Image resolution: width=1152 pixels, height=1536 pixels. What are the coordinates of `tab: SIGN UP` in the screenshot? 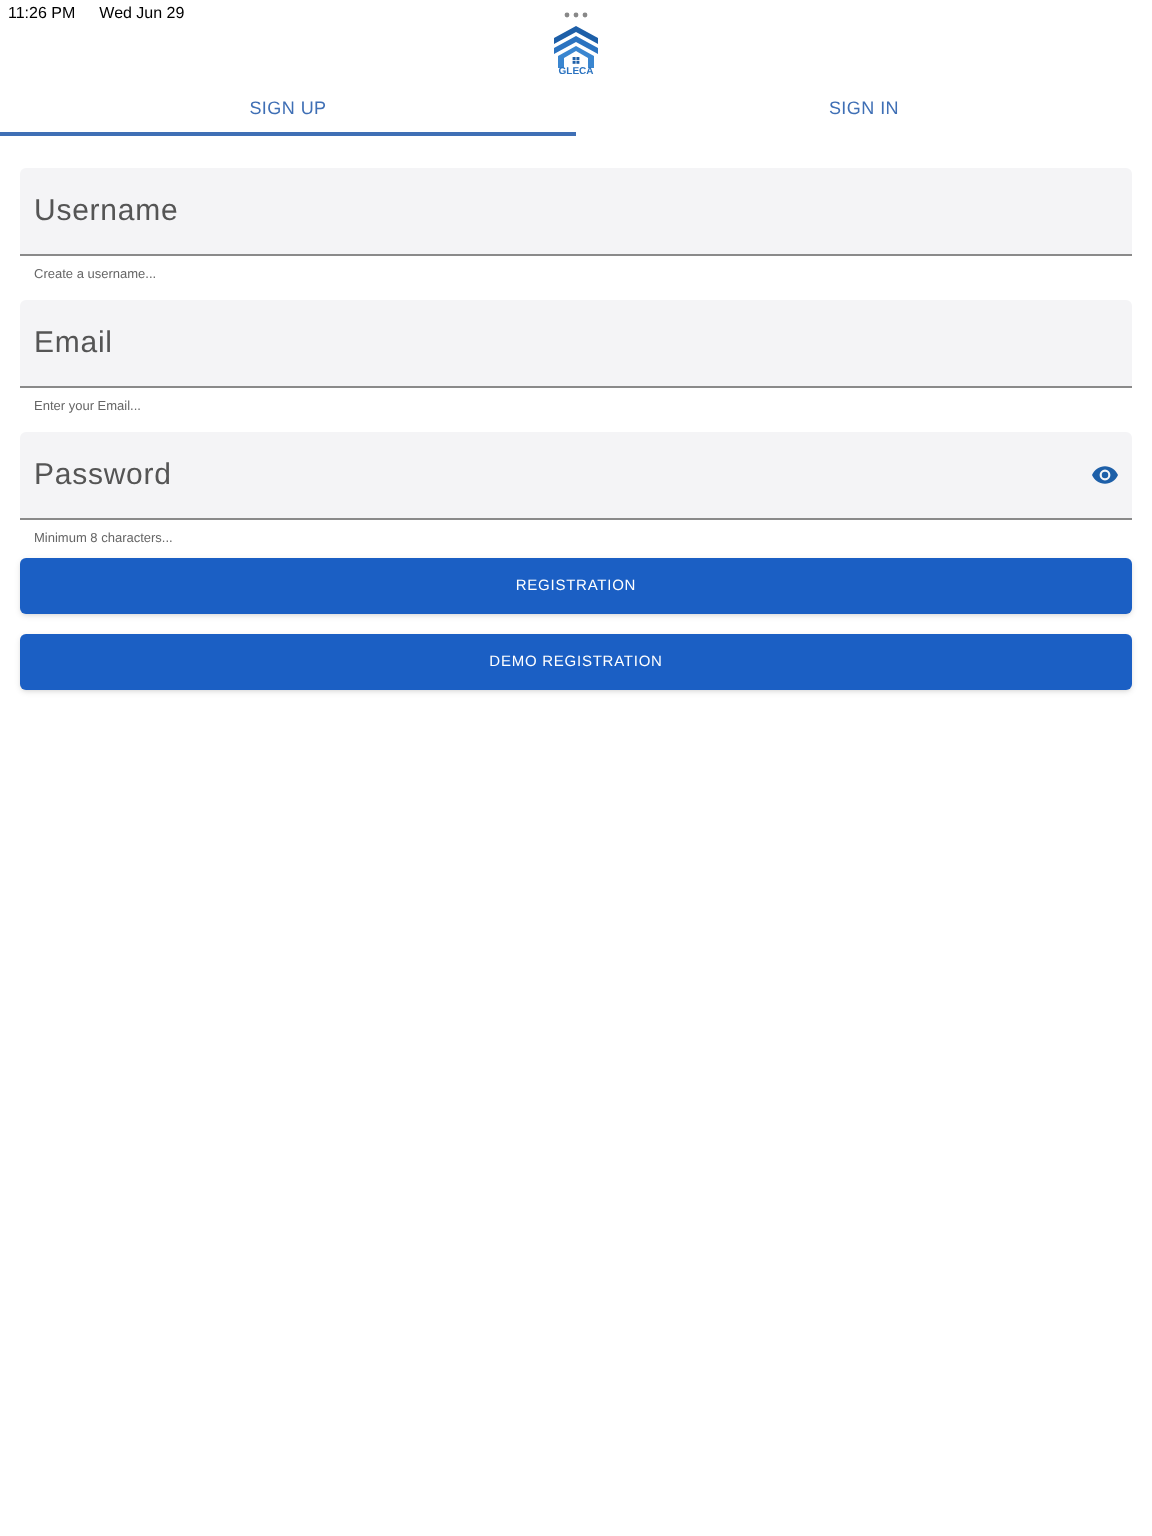 It's located at (288, 112).